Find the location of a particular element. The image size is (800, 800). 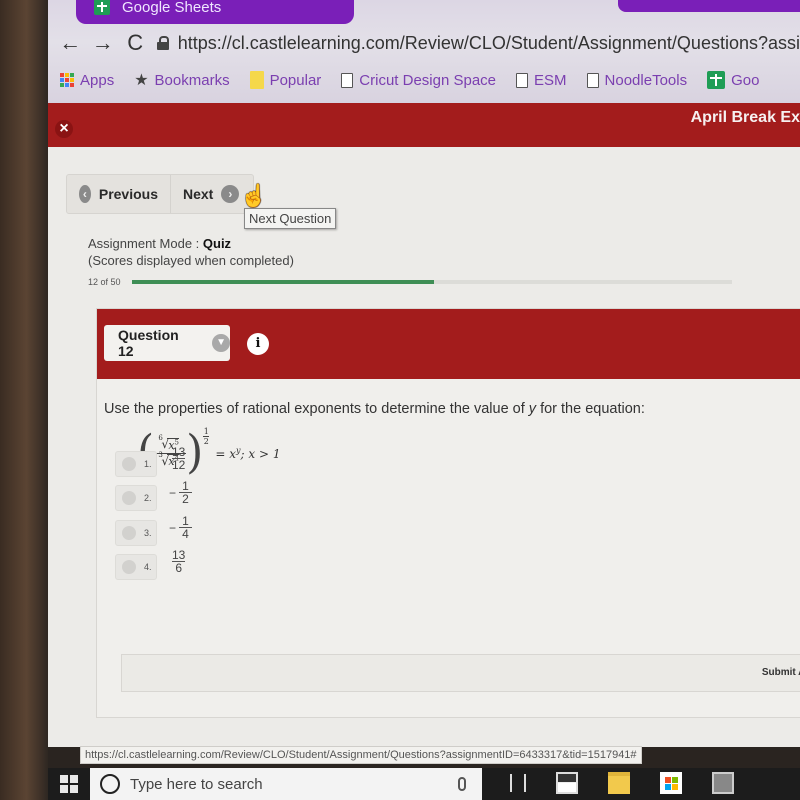

choice-numerator: 13 is located at coordinates (179, 555).